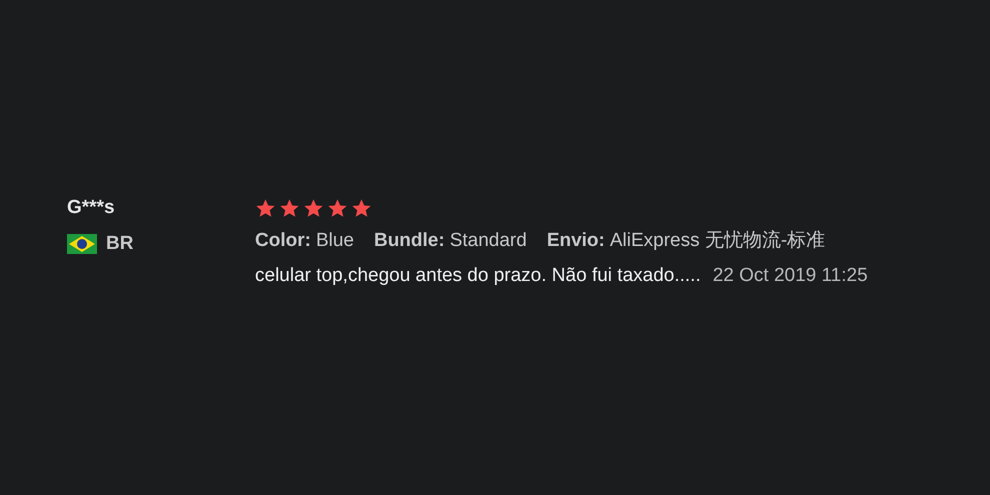  What do you see at coordinates (790, 276) in the screenshot?
I see `review-date: 22 Oct 2019 11:25` at bounding box center [790, 276].